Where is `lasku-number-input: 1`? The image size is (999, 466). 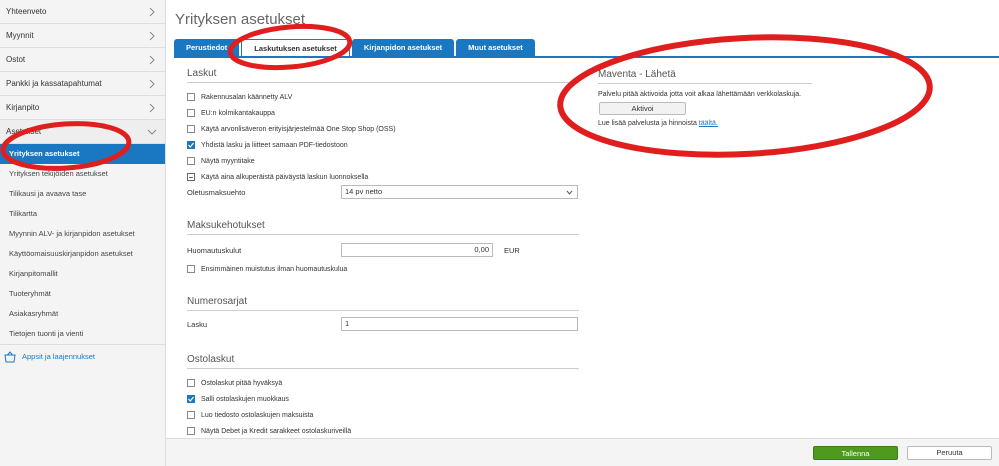 lasku-number-input: 1 is located at coordinates (459, 324).